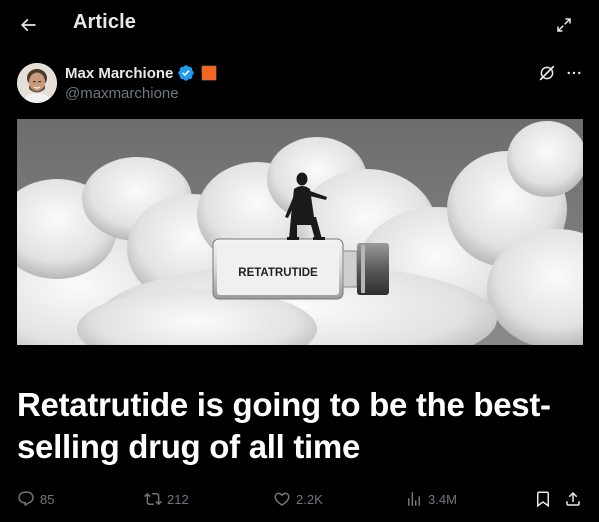 The width and height of the screenshot is (599, 522). Describe the element at coordinates (26, 499) in the screenshot. I see `reply-icon` at that location.